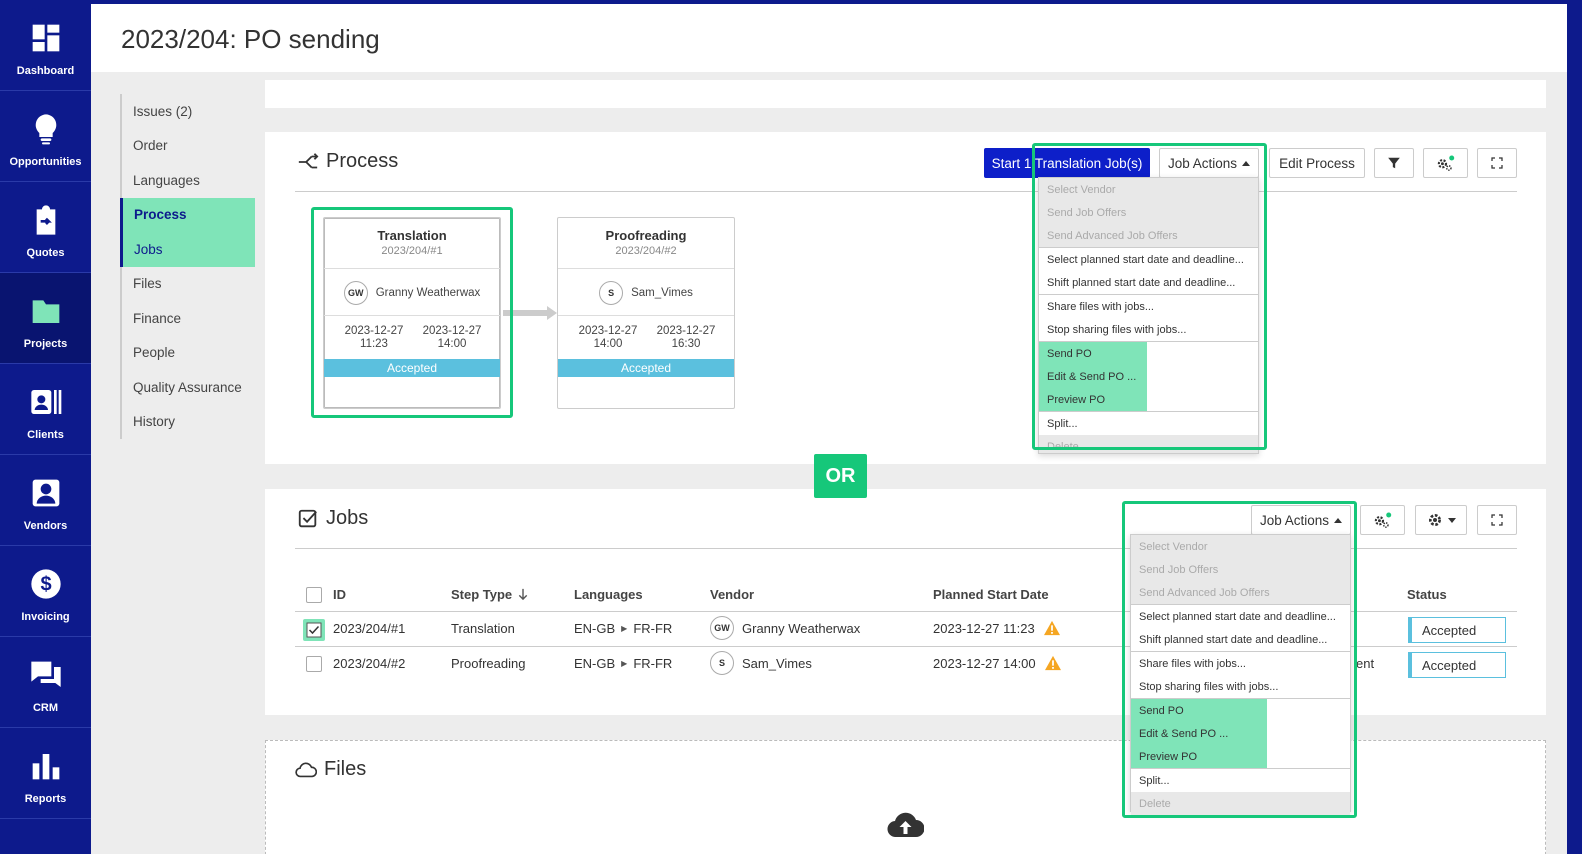 The height and width of the screenshot is (854, 1582). Describe the element at coordinates (187, 214) in the screenshot. I see `secnav-process: Process` at that location.